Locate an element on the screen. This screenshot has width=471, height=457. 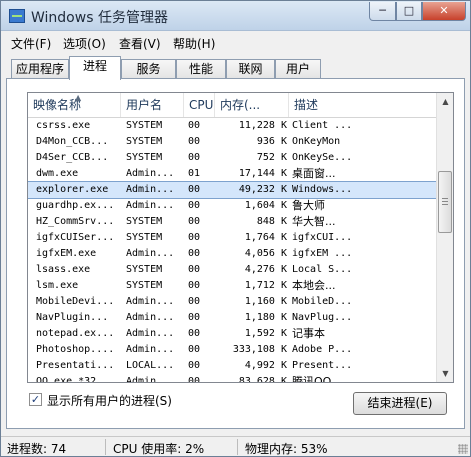
tab-performance: 性能 is located at coordinates (201, 69).